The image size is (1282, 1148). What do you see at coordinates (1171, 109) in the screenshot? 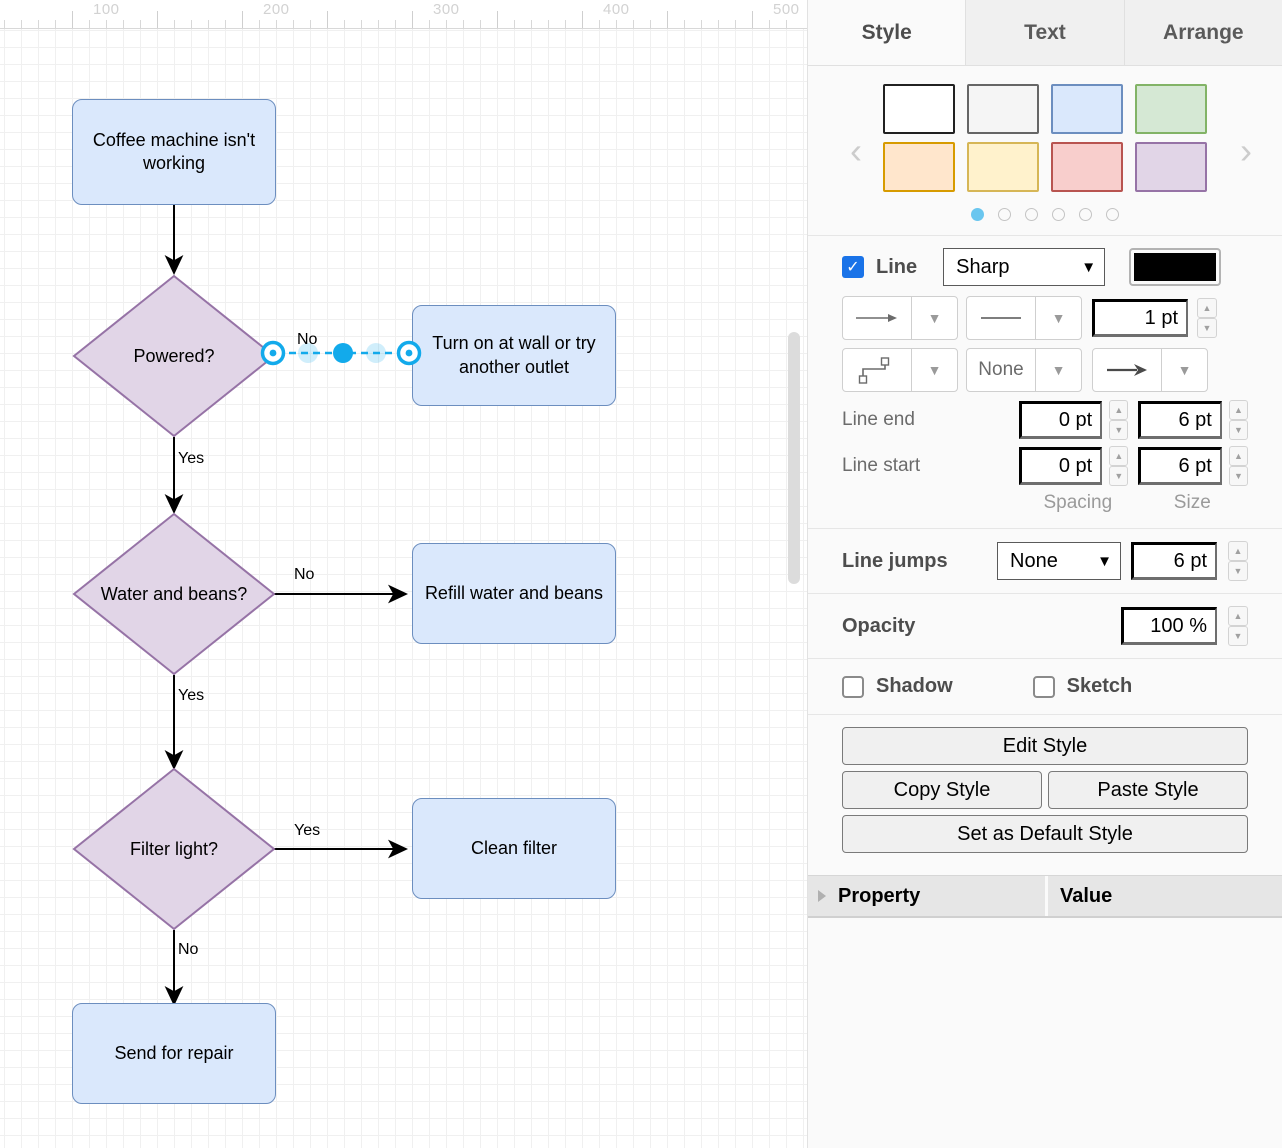
I see `swatch-green` at bounding box center [1171, 109].